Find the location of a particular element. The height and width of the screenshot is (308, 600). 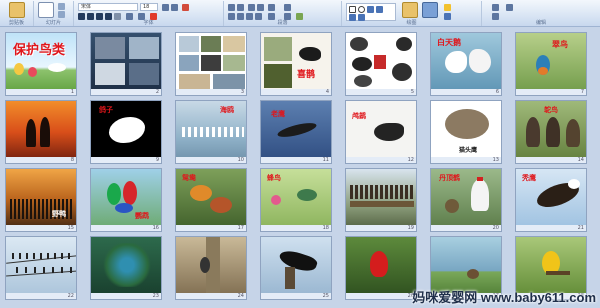

slide-thumbnail: 25 is located at coordinates (296, 268).